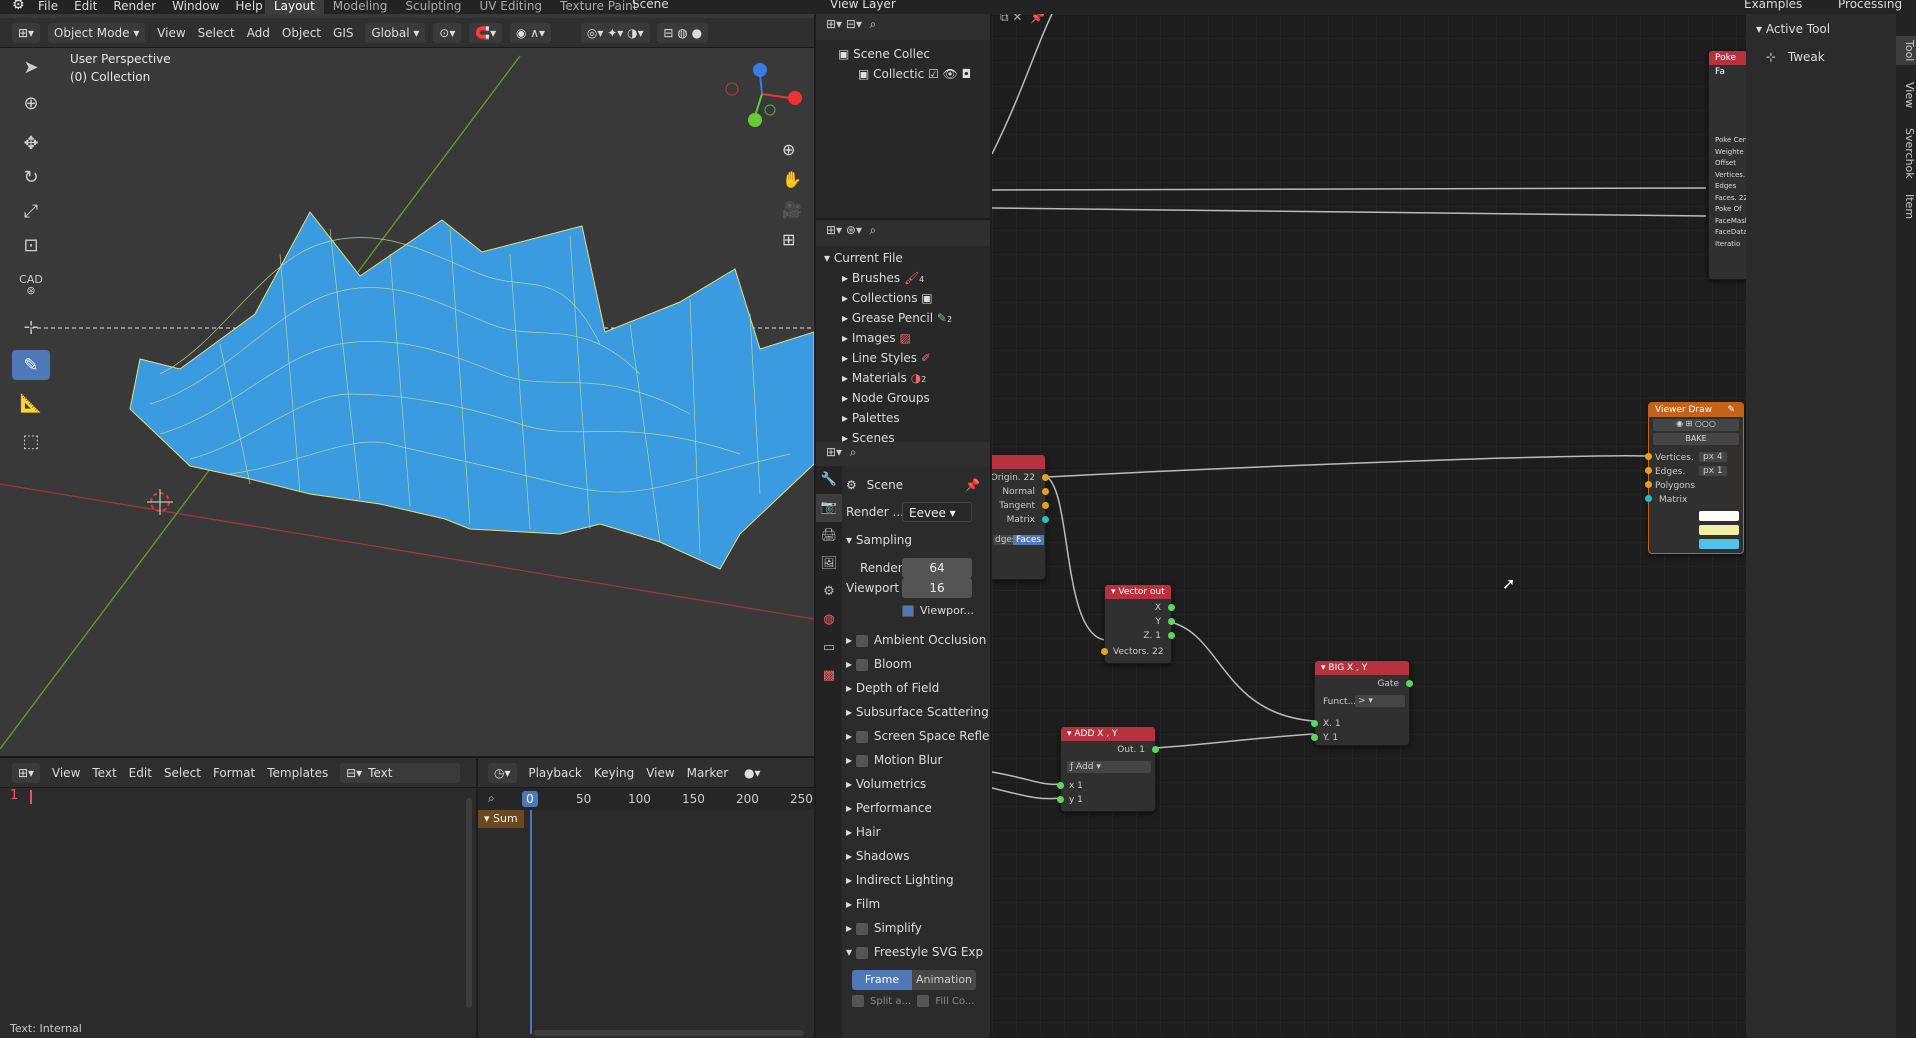 The width and height of the screenshot is (1916, 1038). I want to click on panel-simplify: ▸ Simplify, so click(918, 928).